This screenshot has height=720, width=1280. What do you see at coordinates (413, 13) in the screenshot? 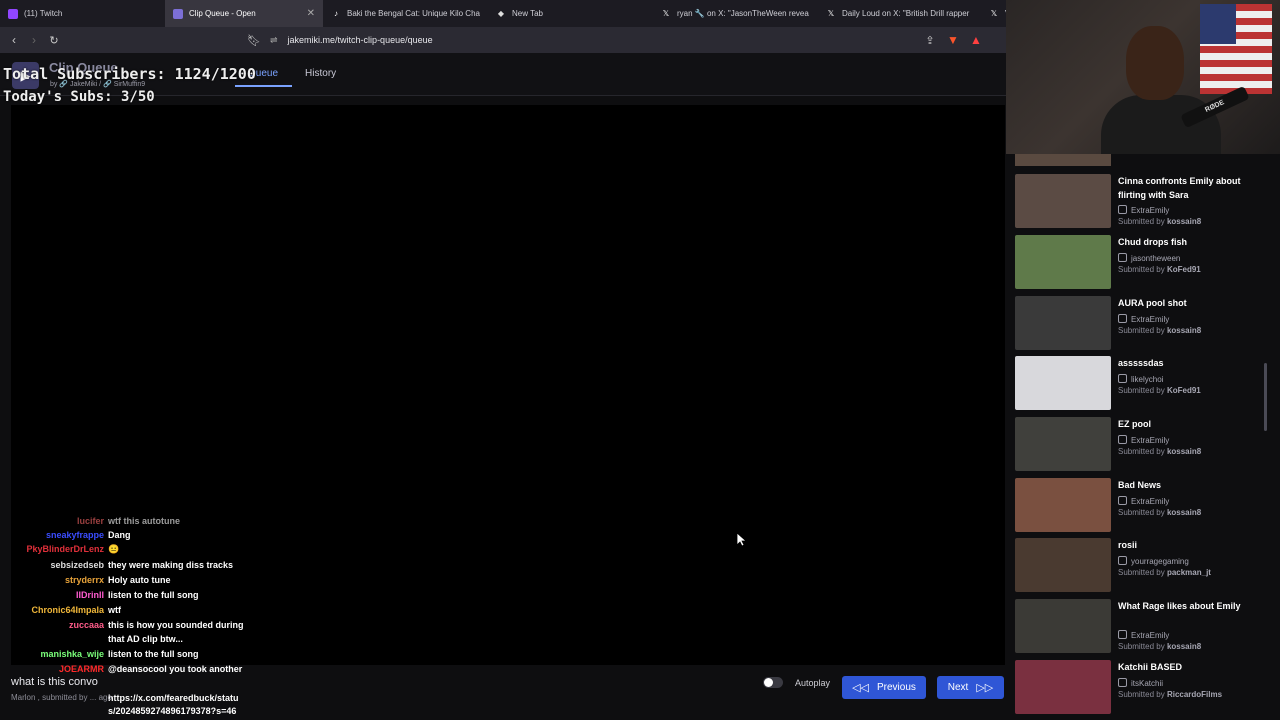
I see `tab-label: Baki the Bengal Cat: Unique Kilo Cha` at bounding box center [413, 13].